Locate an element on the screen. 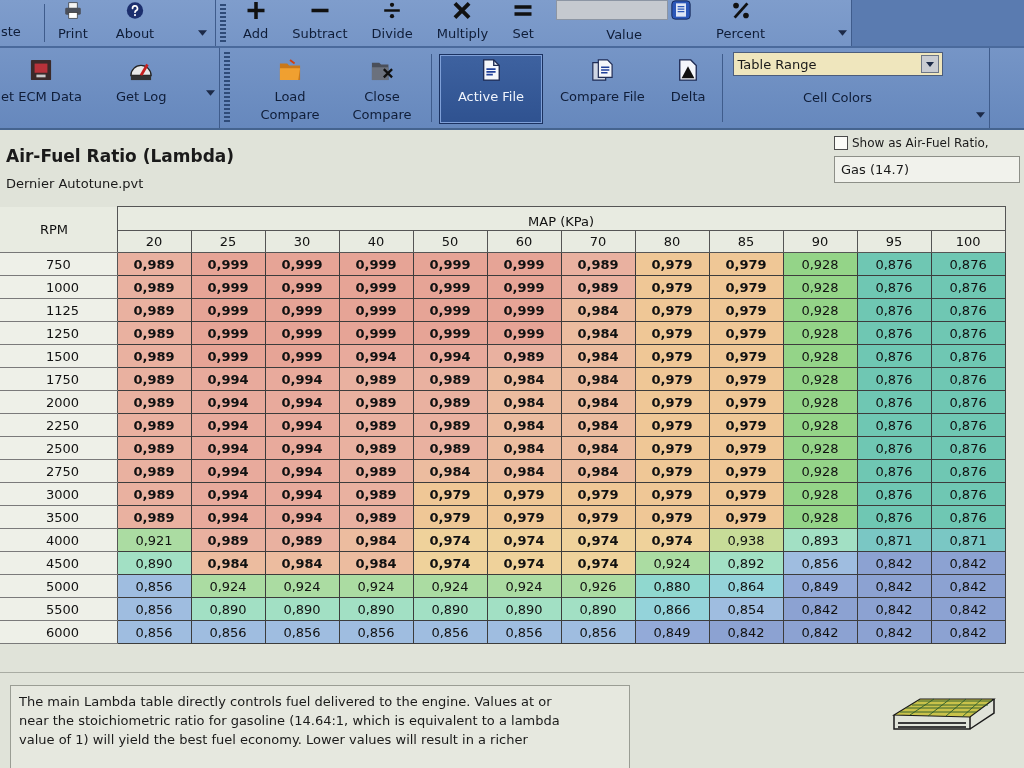 This screenshot has width=1024, height=768. table-title: Air-Fuel Ratio (Lambda) is located at coordinates (120, 156).